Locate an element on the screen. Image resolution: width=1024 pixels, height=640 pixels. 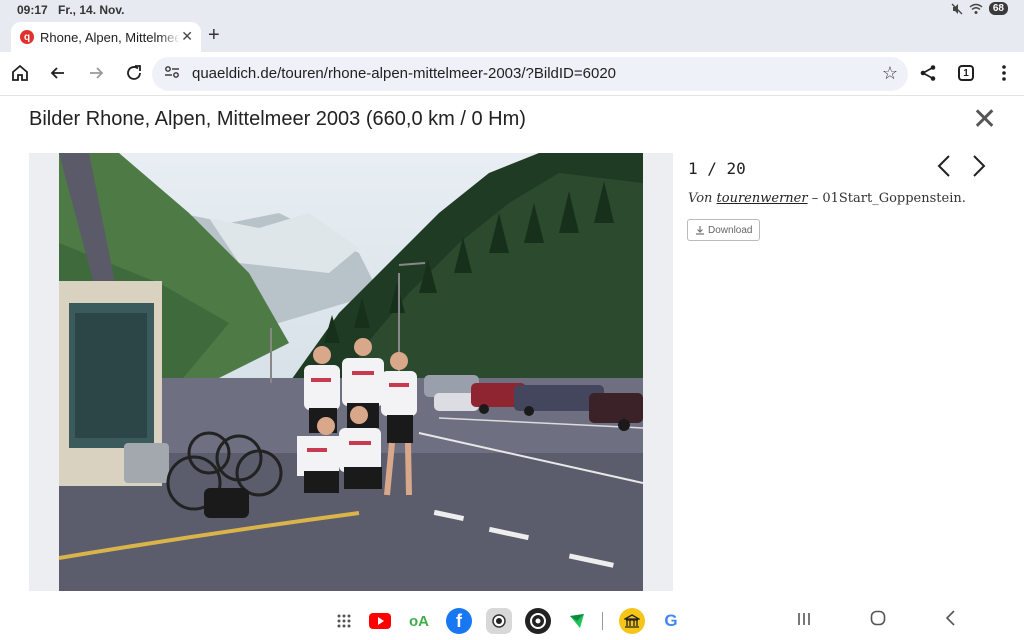
image-caption: Von tourenwerner – 01Start_Goppenstein. is located at coordinates (827, 198).